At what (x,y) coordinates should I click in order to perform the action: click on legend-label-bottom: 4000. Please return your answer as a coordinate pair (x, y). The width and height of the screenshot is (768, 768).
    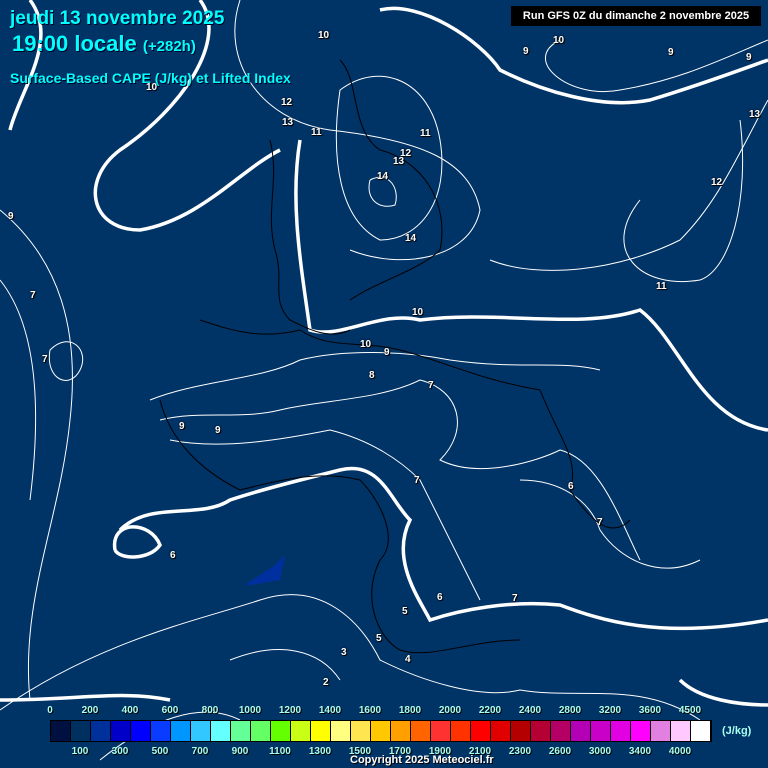
    Looking at the image, I should click on (680, 751).